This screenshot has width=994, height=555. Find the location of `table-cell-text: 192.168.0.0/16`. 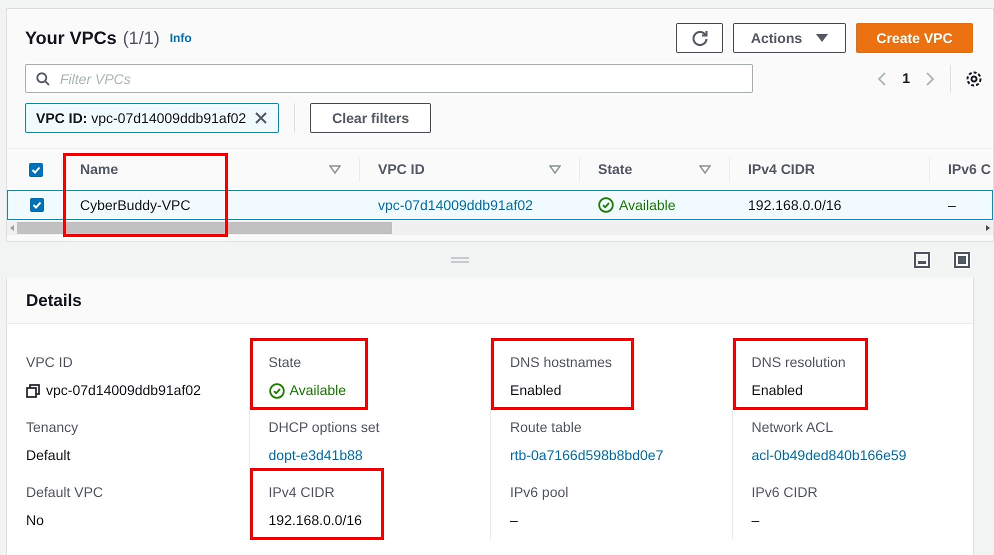

table-cell-text: 192.168.0.0/16 is located at coordinates (795, 205).